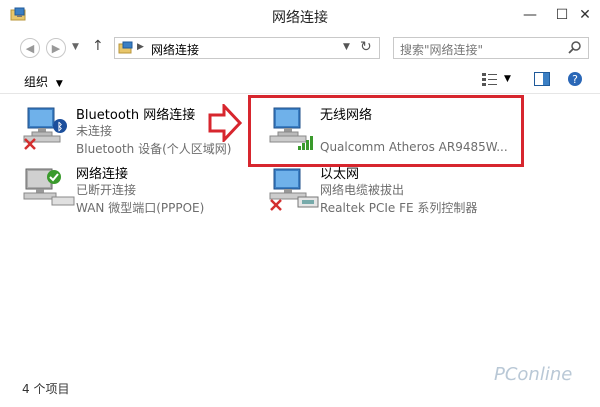 The image size is (600, 407). Describe the element at coordinates (507, 79) in the screenshot. I see `view-dropdown-icon: ▼` at that location.